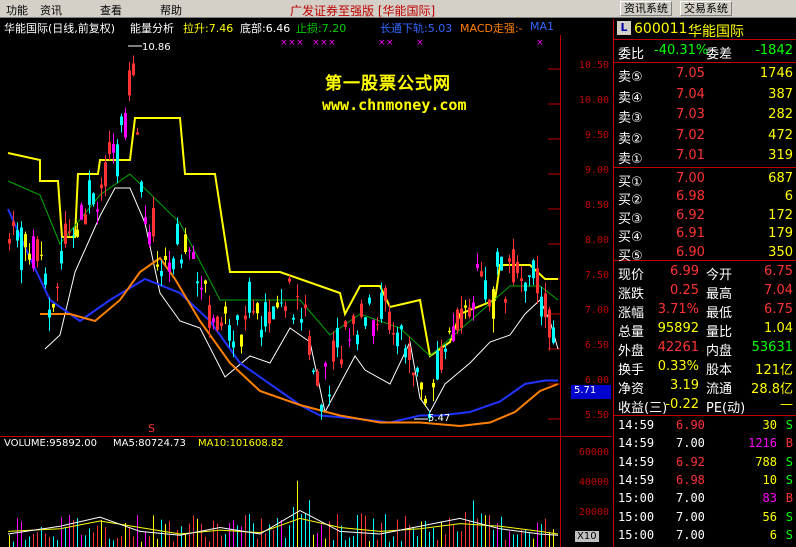 This screenshot has height=547, width=796. I want to click on price-tick: 8.50, so click(596, 205).